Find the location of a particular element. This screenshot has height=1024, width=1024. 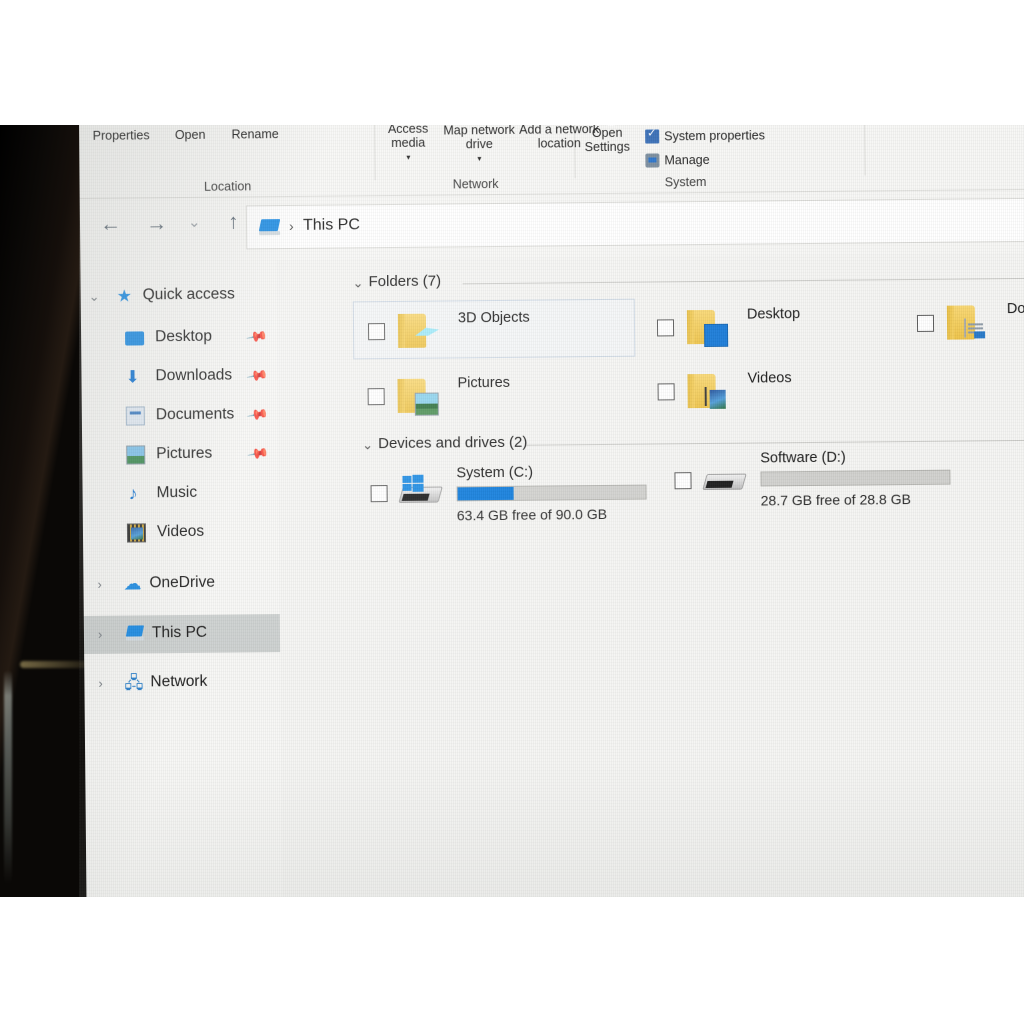

map-network-drive-button: Map network drive ▾ is located at coordinates (479, 146).